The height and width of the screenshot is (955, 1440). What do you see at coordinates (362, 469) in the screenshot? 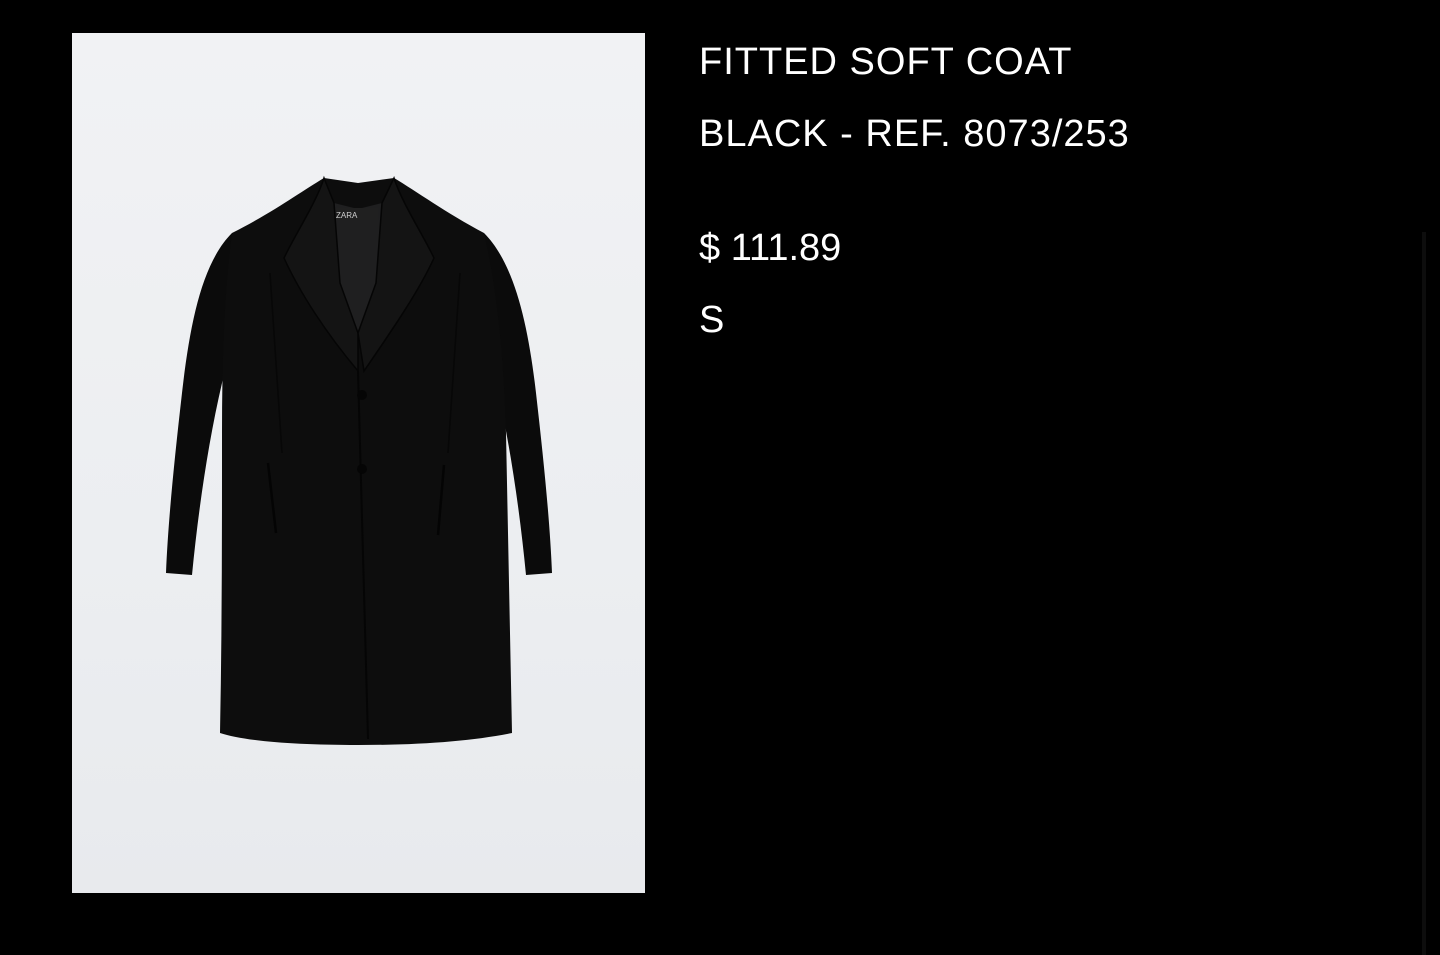
I see `coat-button-lower` at bounding box center [362, 469].